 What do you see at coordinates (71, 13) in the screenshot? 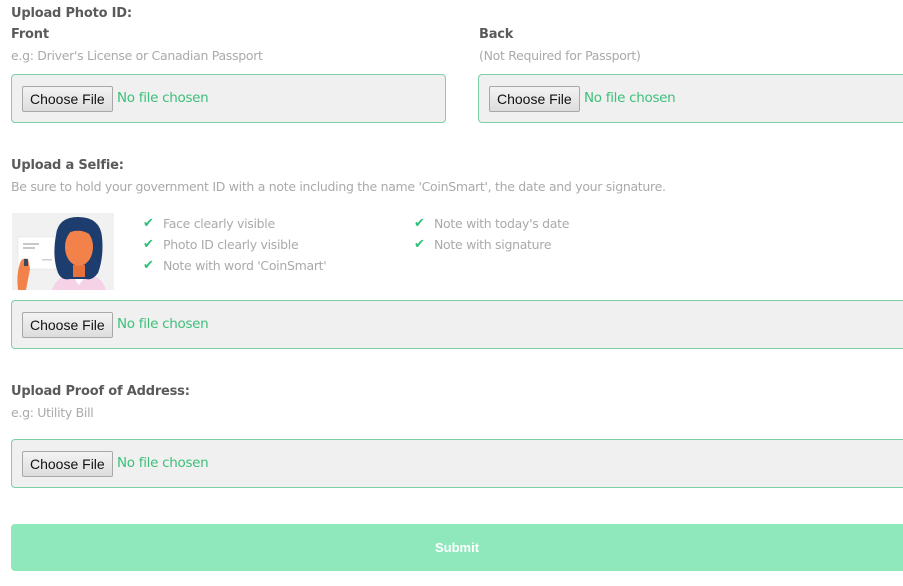
I see `photo-id-heading: Upload Photo ID:` at bounding box center [71, 13].